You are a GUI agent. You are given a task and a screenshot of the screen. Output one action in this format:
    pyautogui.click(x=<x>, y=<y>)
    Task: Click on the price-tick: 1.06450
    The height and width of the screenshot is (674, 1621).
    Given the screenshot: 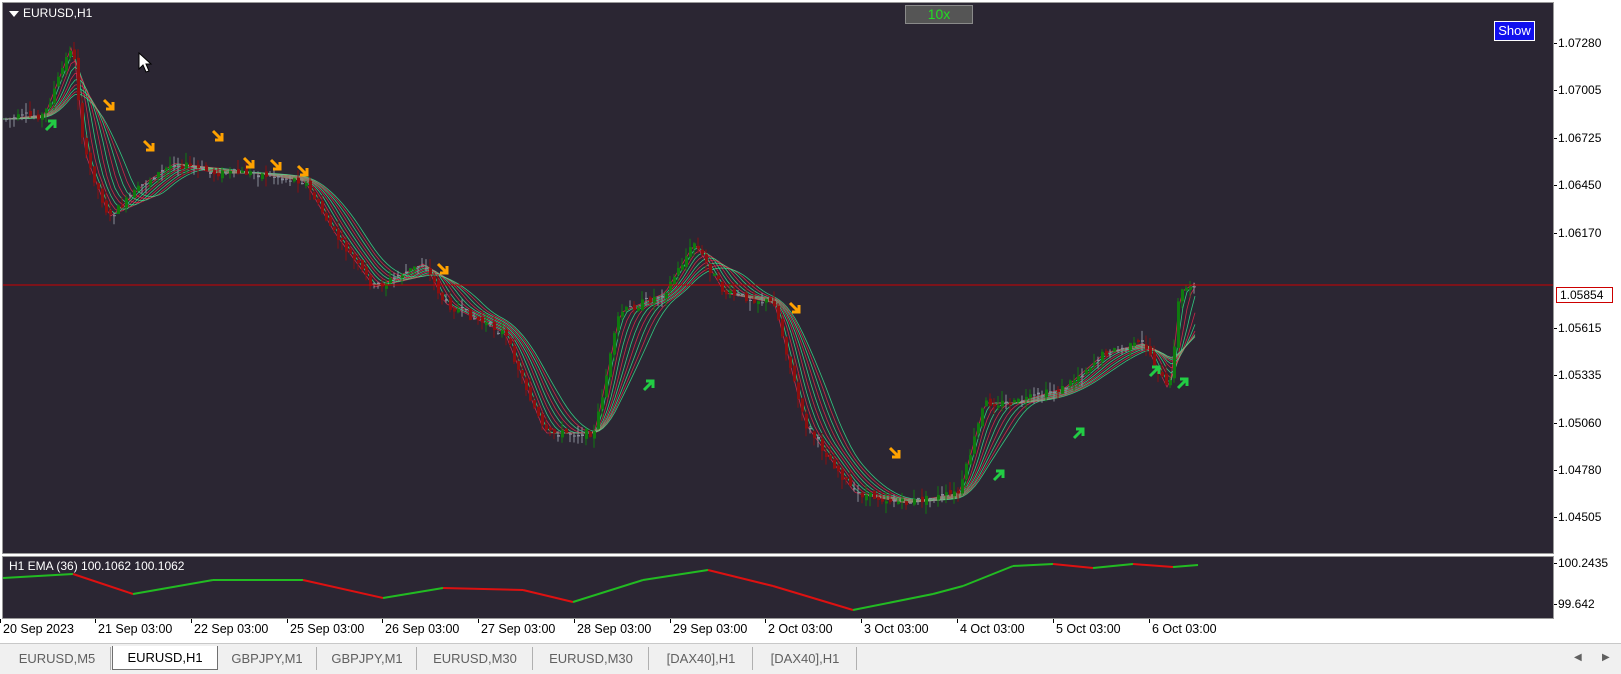 What is the action you would take?
    pyautogui.click(x=1577, y=185)
    